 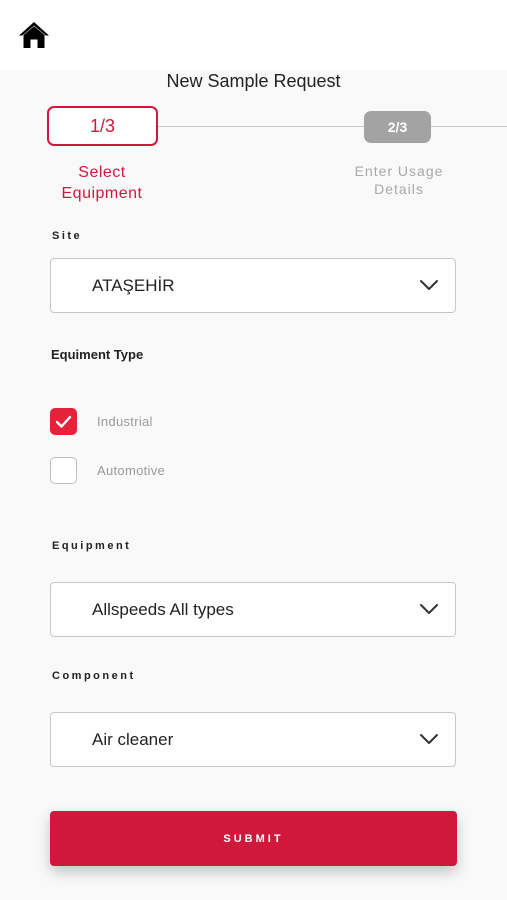 What do you see at coordinates (102, 172) in the screenshot?
I see `step-1-label-line1: Select` at bounding box center [102, 172].